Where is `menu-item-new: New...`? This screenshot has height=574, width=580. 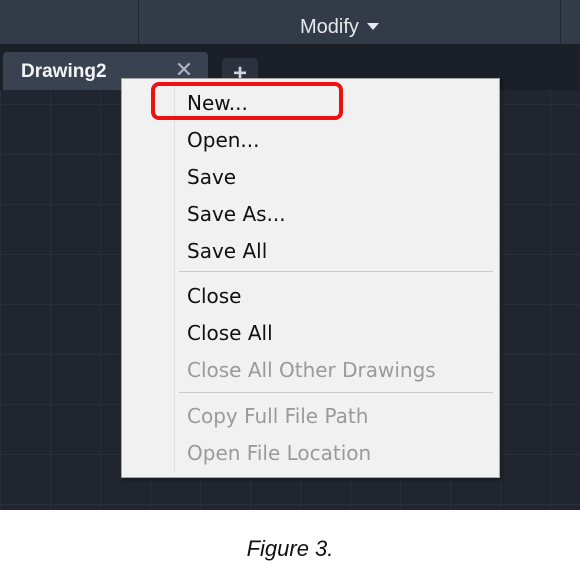
menu-item-new: New... is located at coordinates (217, 103).